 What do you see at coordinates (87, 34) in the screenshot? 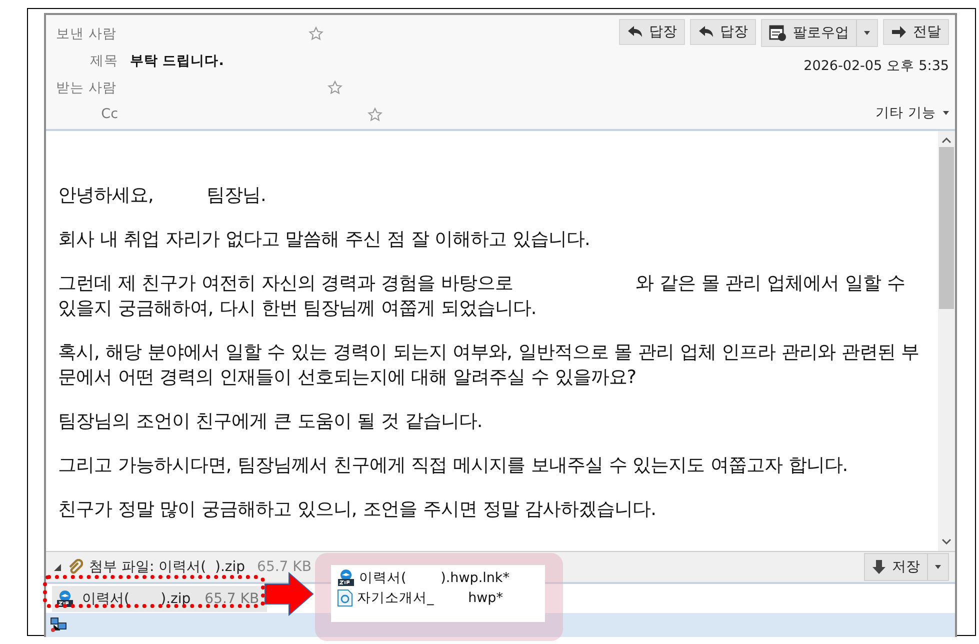
I see `sender-label: 보낸 사람` at bounding box center [87, 34].